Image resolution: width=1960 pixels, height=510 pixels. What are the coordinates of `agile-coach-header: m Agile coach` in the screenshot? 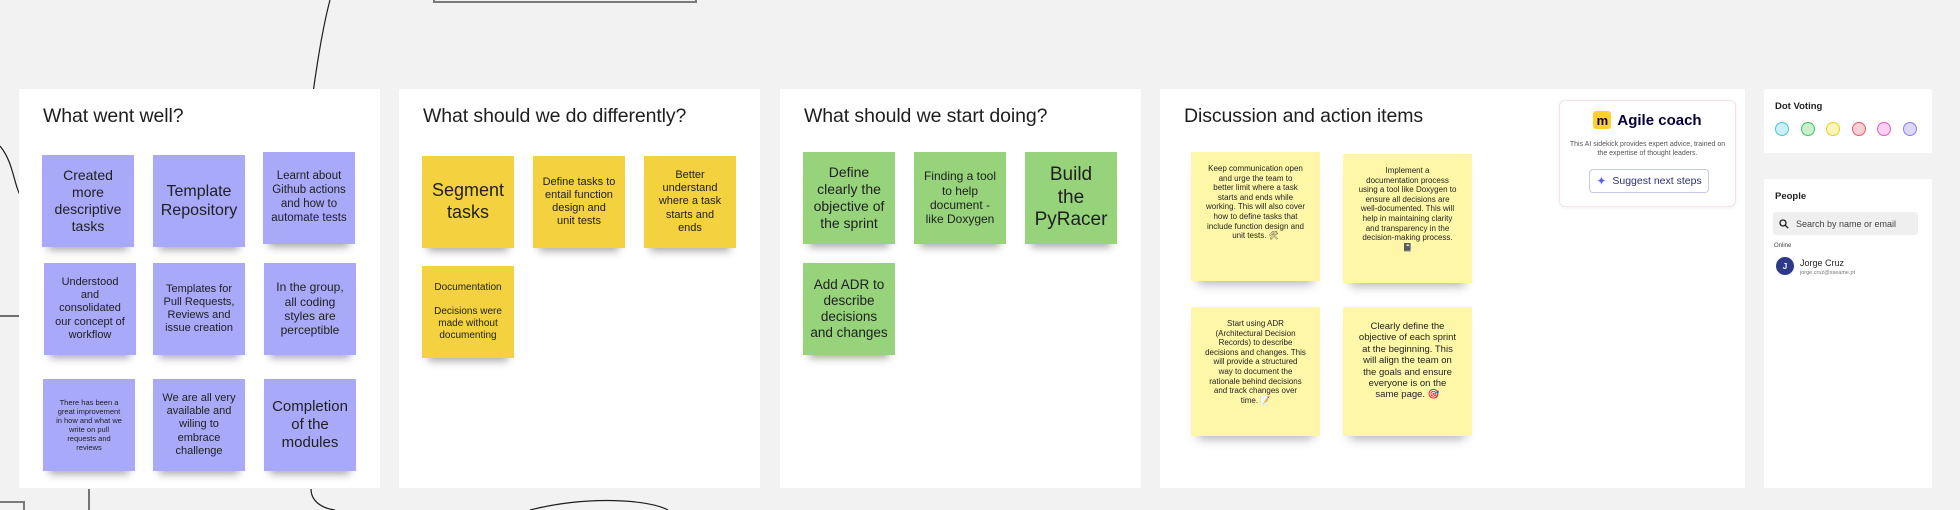 It's located at (1647, 120).